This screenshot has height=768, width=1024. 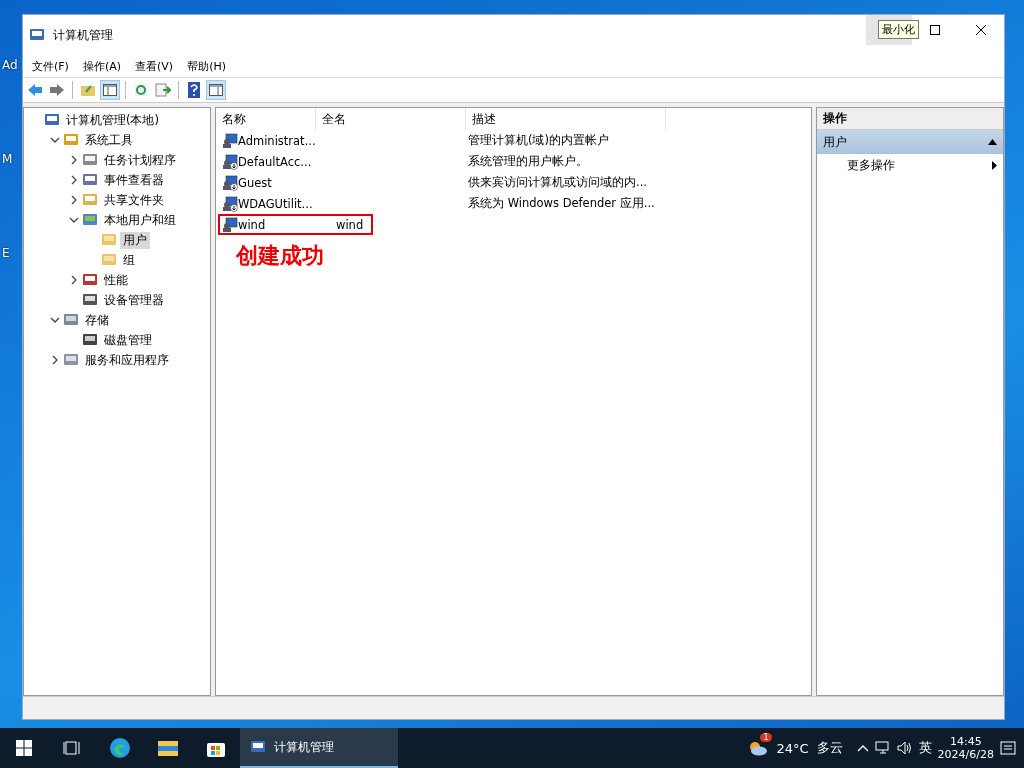 I want to click on section-label: 用户, so click(x=835, y=142).